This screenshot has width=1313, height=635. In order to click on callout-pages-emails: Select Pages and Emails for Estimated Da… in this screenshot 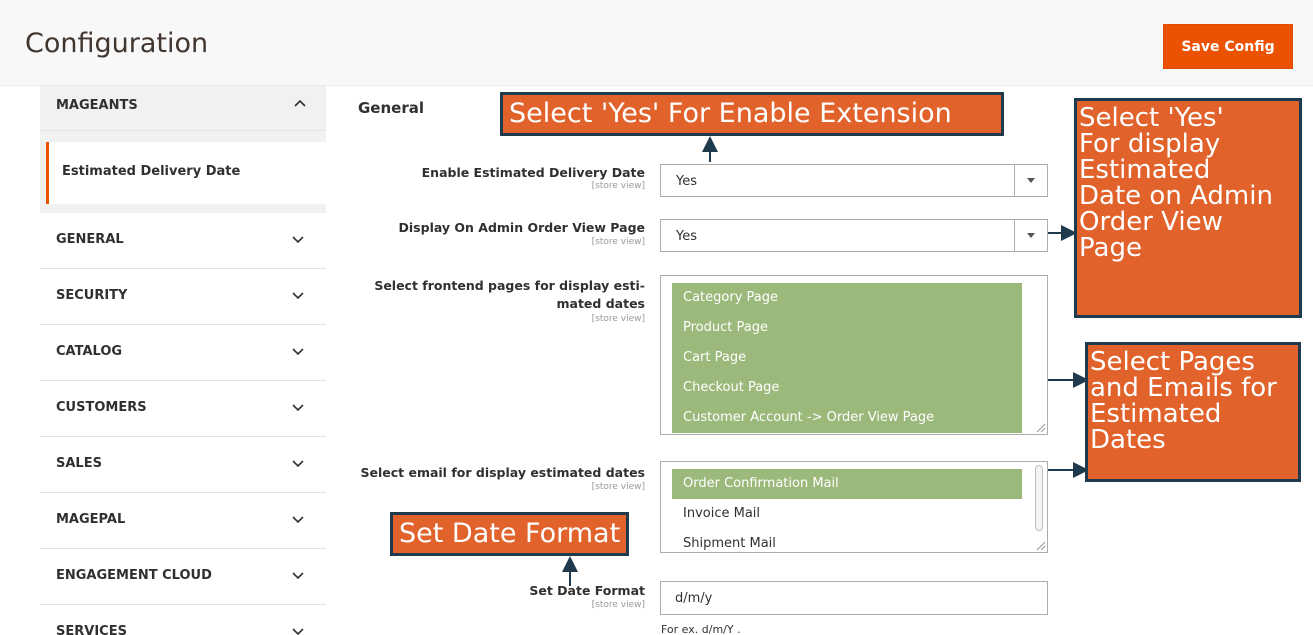, I will do `click(1193, 412)`.